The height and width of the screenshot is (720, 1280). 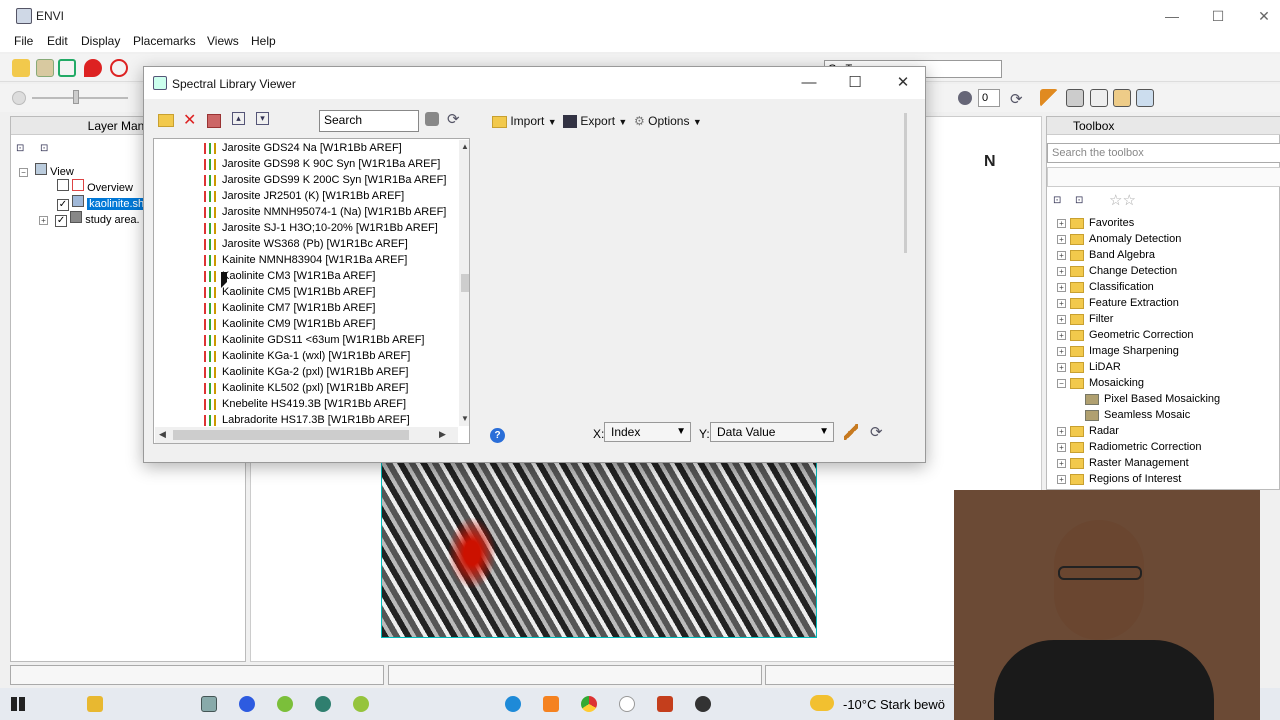 What do you see at coordinates (1119, 239) in the screenshot?
I see `toolbox-item: + Anomaly Detection` at bounding box center [1119, 239].